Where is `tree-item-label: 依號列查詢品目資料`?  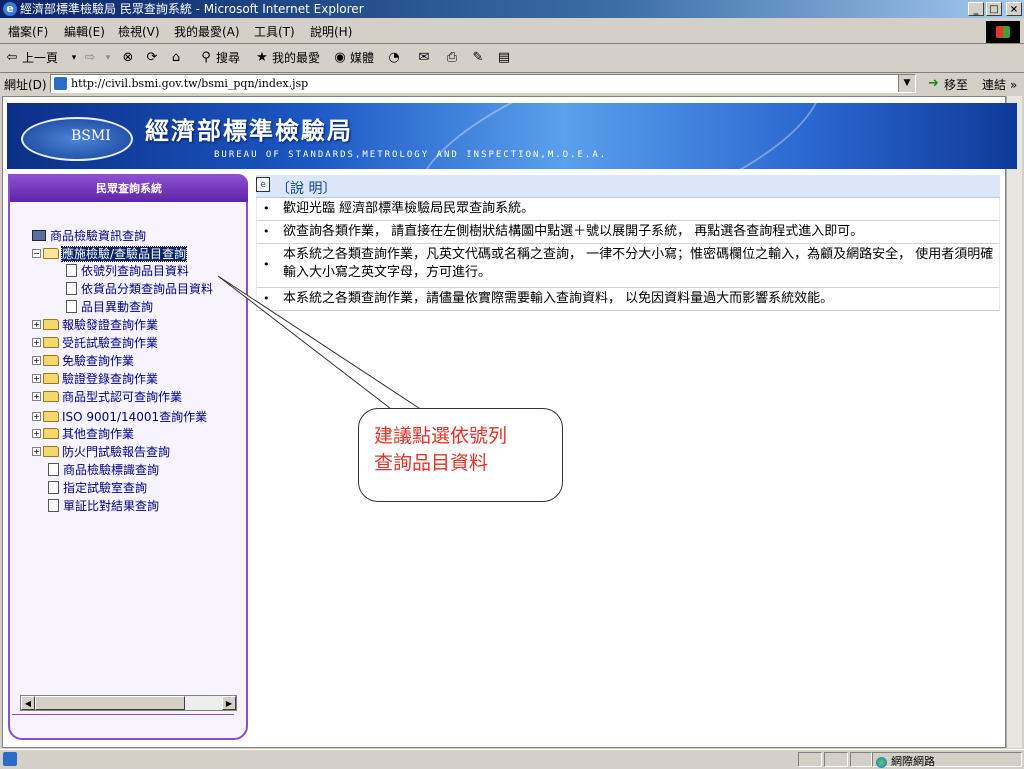
tree-item-label: 依號列查詢品目資料 is located at coordinates (135, 271).